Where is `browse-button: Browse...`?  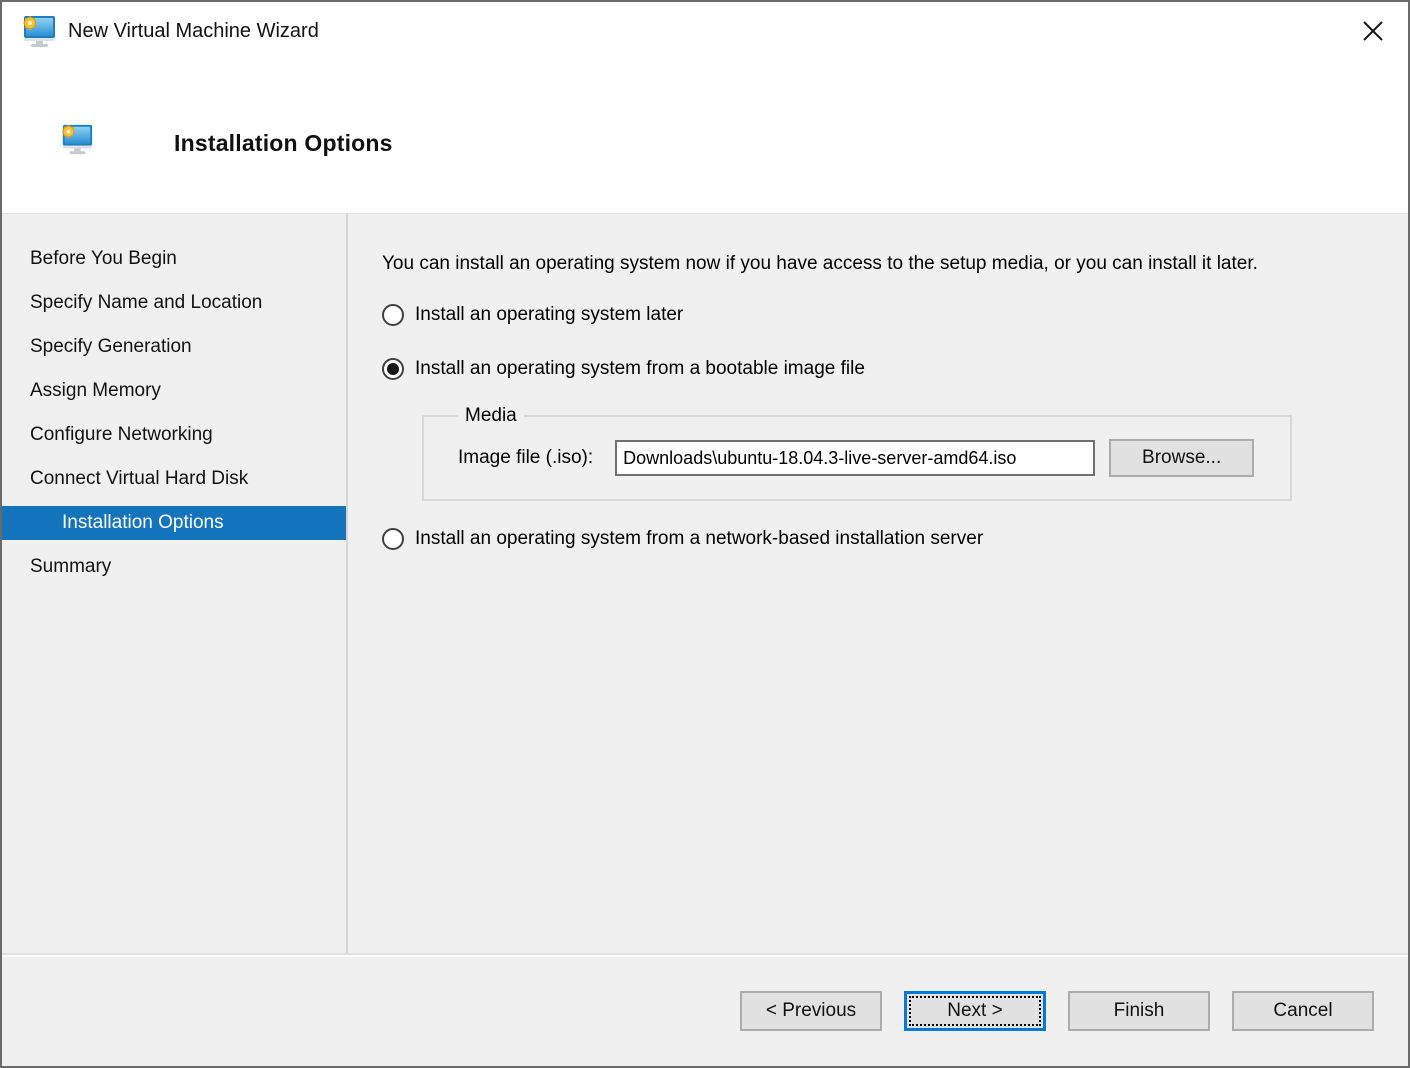 browse-button: Browse... is located at coordinates (1182, 458).